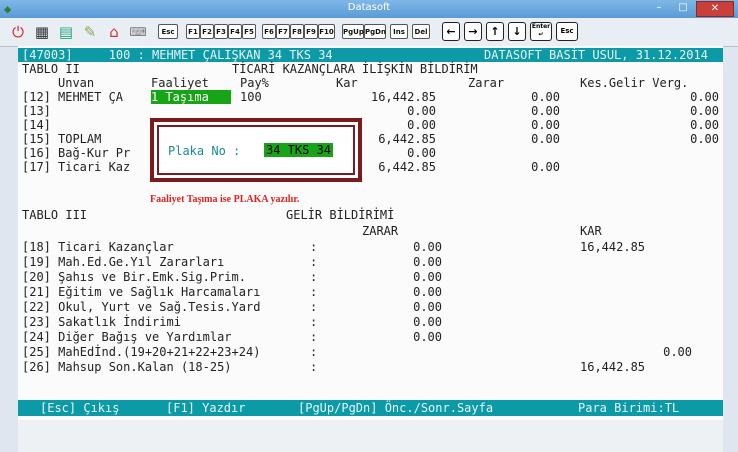 This screenshot has width=738, height=452. I want to click on calculator-icon: ▦, so click(42, 32).